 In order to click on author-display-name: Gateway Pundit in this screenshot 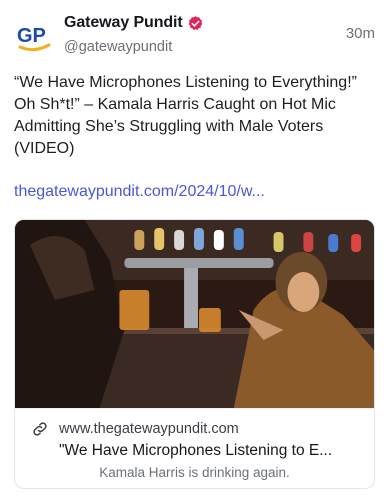, I will do `click(123, 23)`.